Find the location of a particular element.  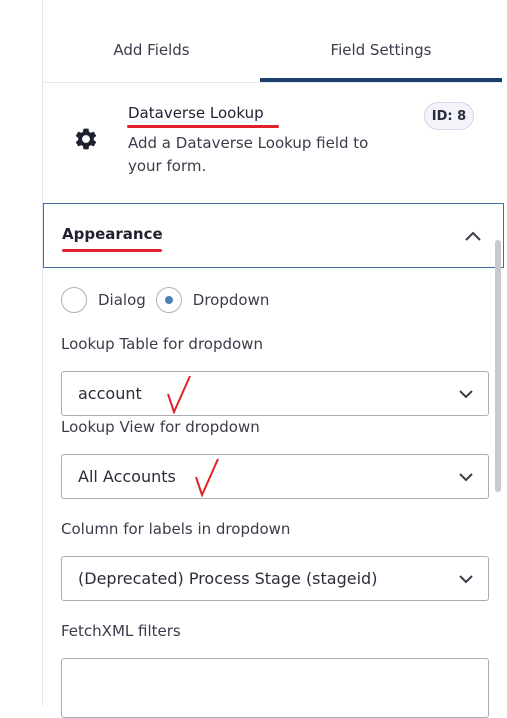

field-title: Dataverse Lookup is located at coordinates (196, 113).